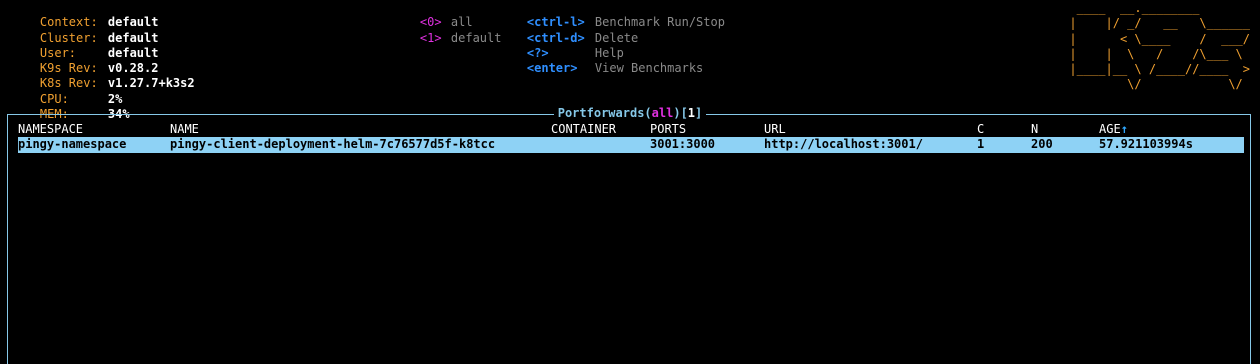 The image size is (1260, 364). Describe the element at coordinates (115, 98) in the screenshot. I see `cpu-value: 2%` at that location.